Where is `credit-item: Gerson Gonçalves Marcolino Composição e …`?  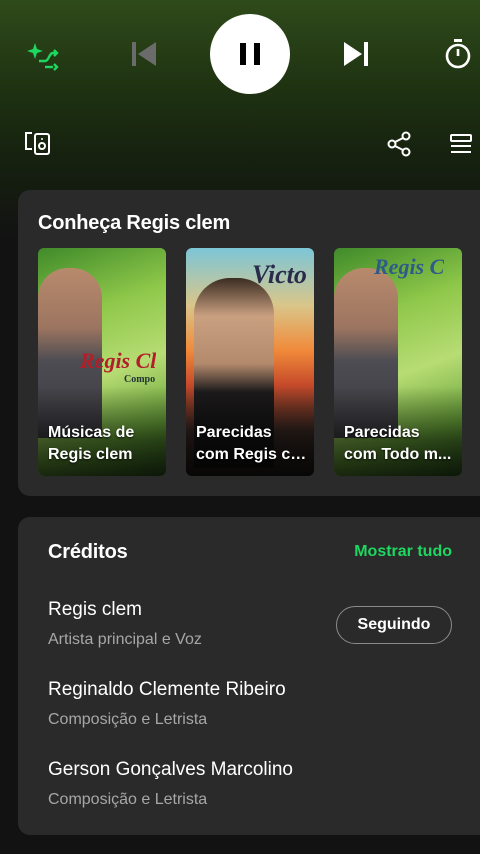 credit-item: Gerson Gonçalves Marcolino Composição e … is located at coordinates (198, 784).